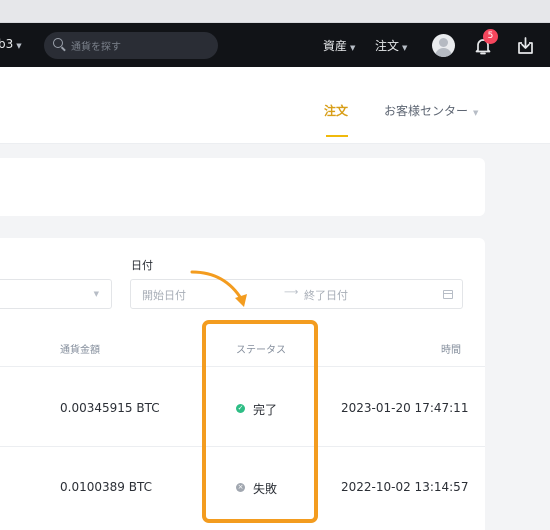  I want to click on range-arrow-icon: ⟶, so click(291, 292).